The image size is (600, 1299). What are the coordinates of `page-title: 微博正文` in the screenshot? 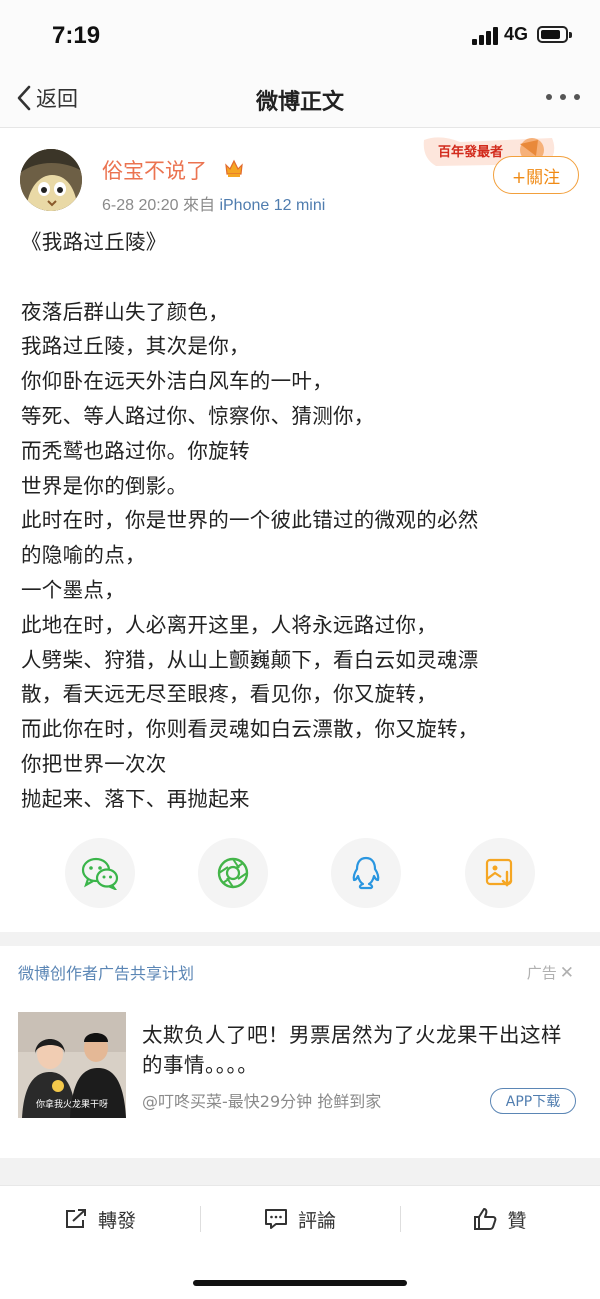 It's located at (299, 102).